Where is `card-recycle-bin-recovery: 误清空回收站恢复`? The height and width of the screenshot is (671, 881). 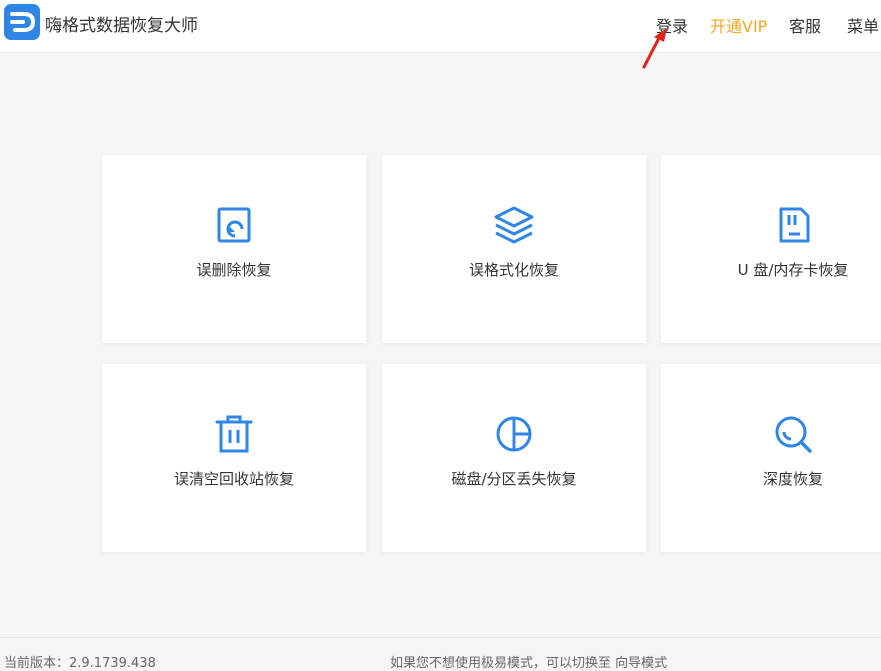
card-recycle-bin-recovery: 误清空回收站恢复 is located at coordinates (234, 458).